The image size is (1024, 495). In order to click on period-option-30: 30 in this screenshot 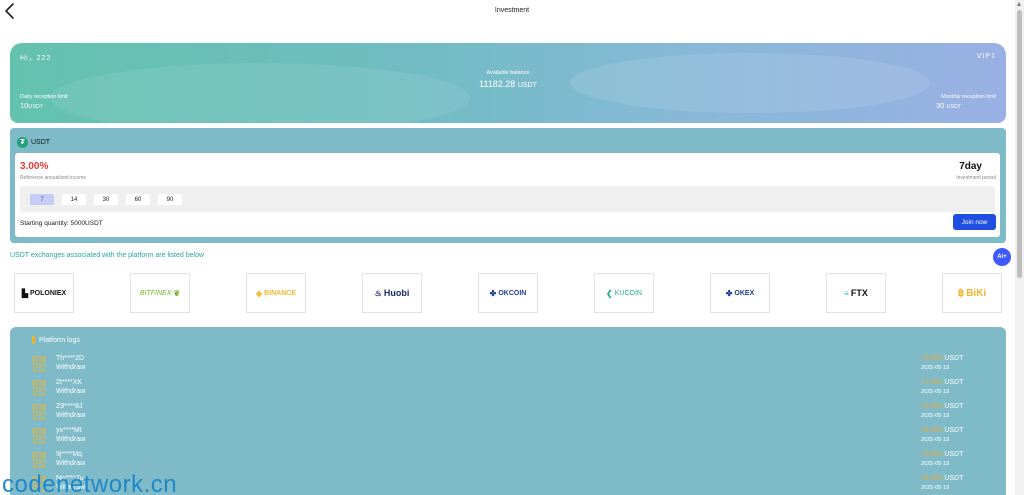, I will do `click(106, 199)`.